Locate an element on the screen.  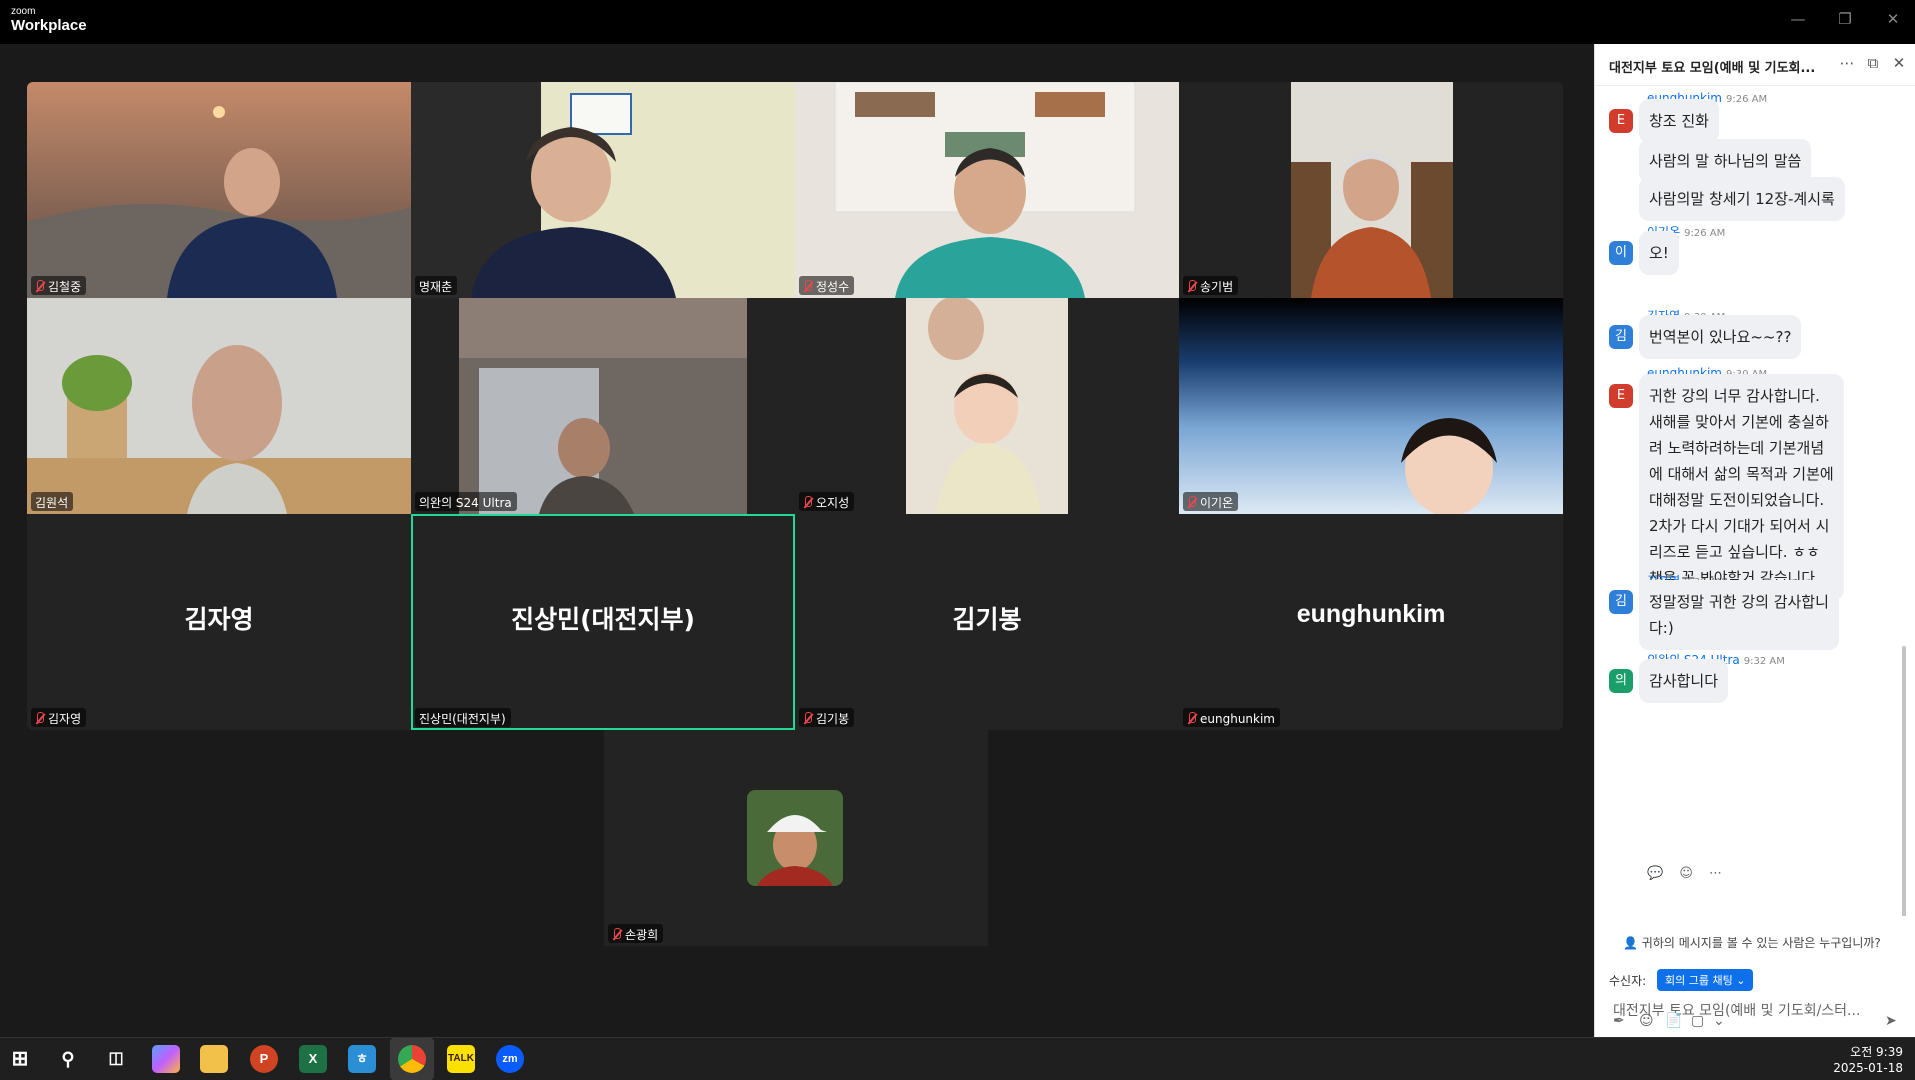
zoom-icon: zm is located at coordinates (510, 1059).